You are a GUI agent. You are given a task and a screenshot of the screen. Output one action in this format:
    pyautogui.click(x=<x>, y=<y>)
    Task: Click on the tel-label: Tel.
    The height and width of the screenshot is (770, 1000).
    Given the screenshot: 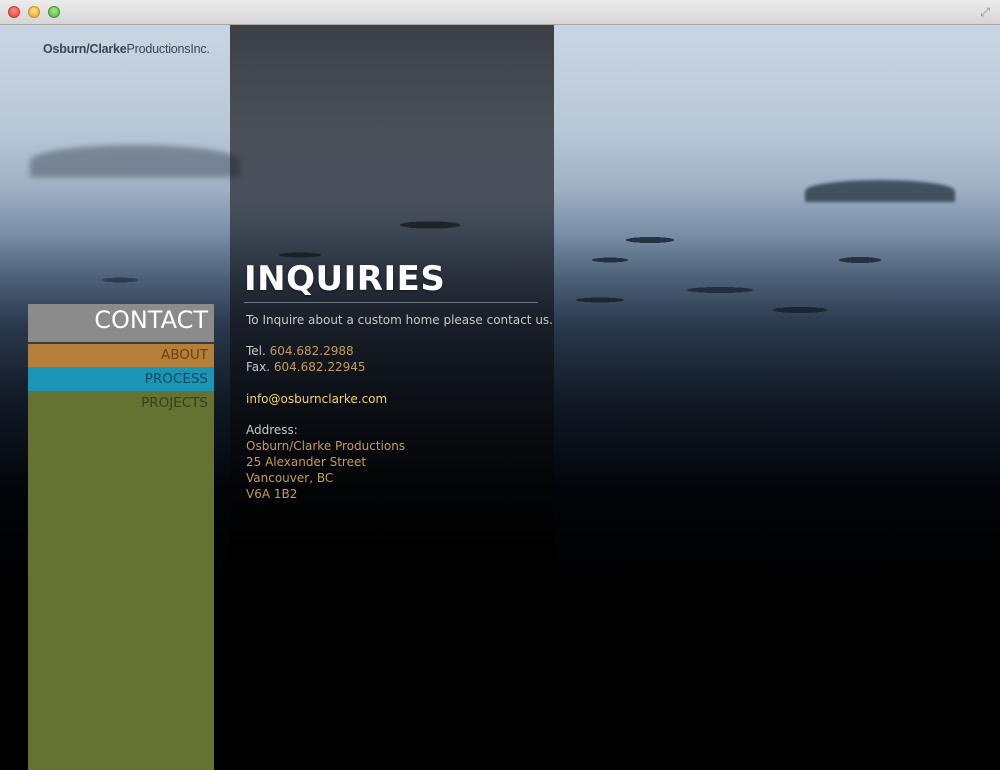 What is the action you would take?
    pyautogui.click(x=256, y=351)
    